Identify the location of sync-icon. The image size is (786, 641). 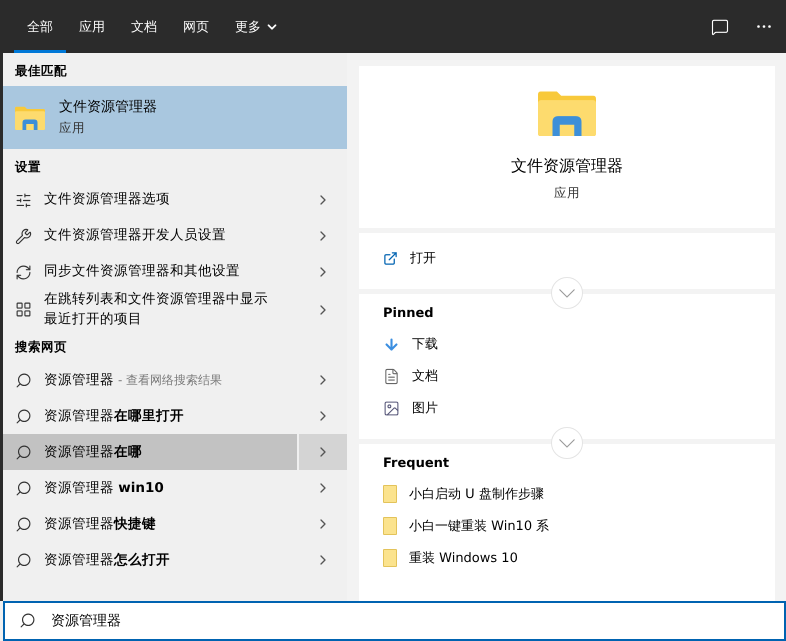
(23, 272).